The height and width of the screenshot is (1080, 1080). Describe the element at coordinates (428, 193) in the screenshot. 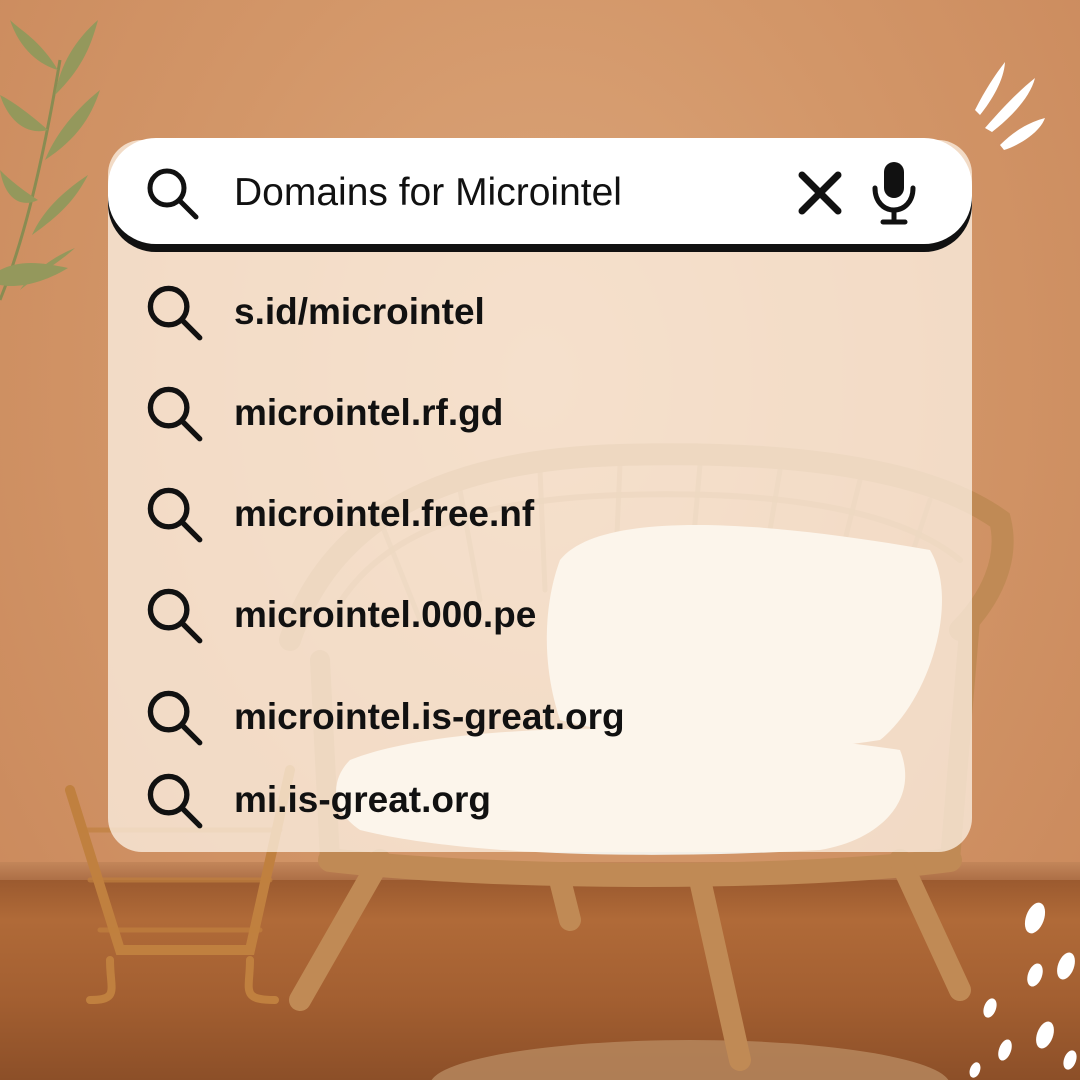

I see `search-input: Domains for Microintel` at that location.